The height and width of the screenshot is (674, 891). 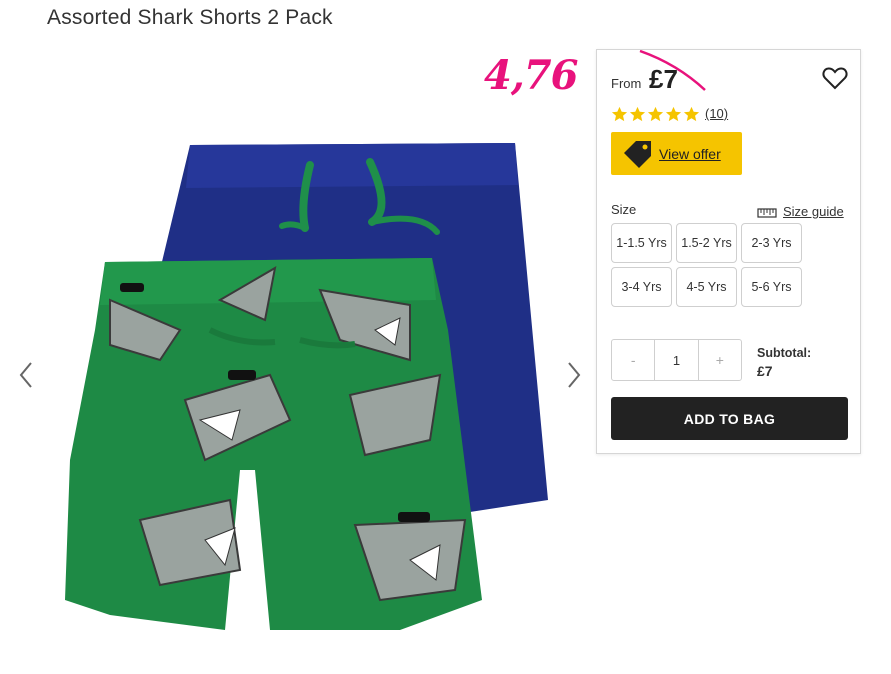 I want to click on quantity-stepper: - 1 +, so click(x=676, y=360).